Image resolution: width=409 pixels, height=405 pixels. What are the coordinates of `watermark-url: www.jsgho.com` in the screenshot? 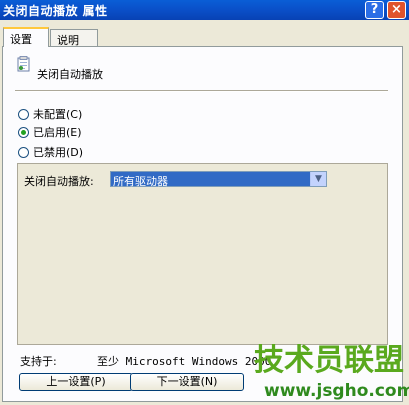 It's located at (336, 391).